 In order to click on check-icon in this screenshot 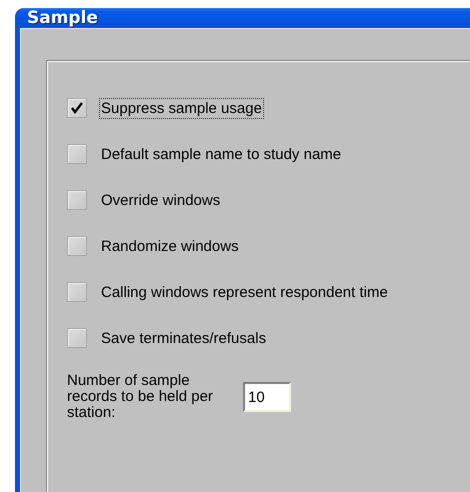, I will do `click(77, 108)`.